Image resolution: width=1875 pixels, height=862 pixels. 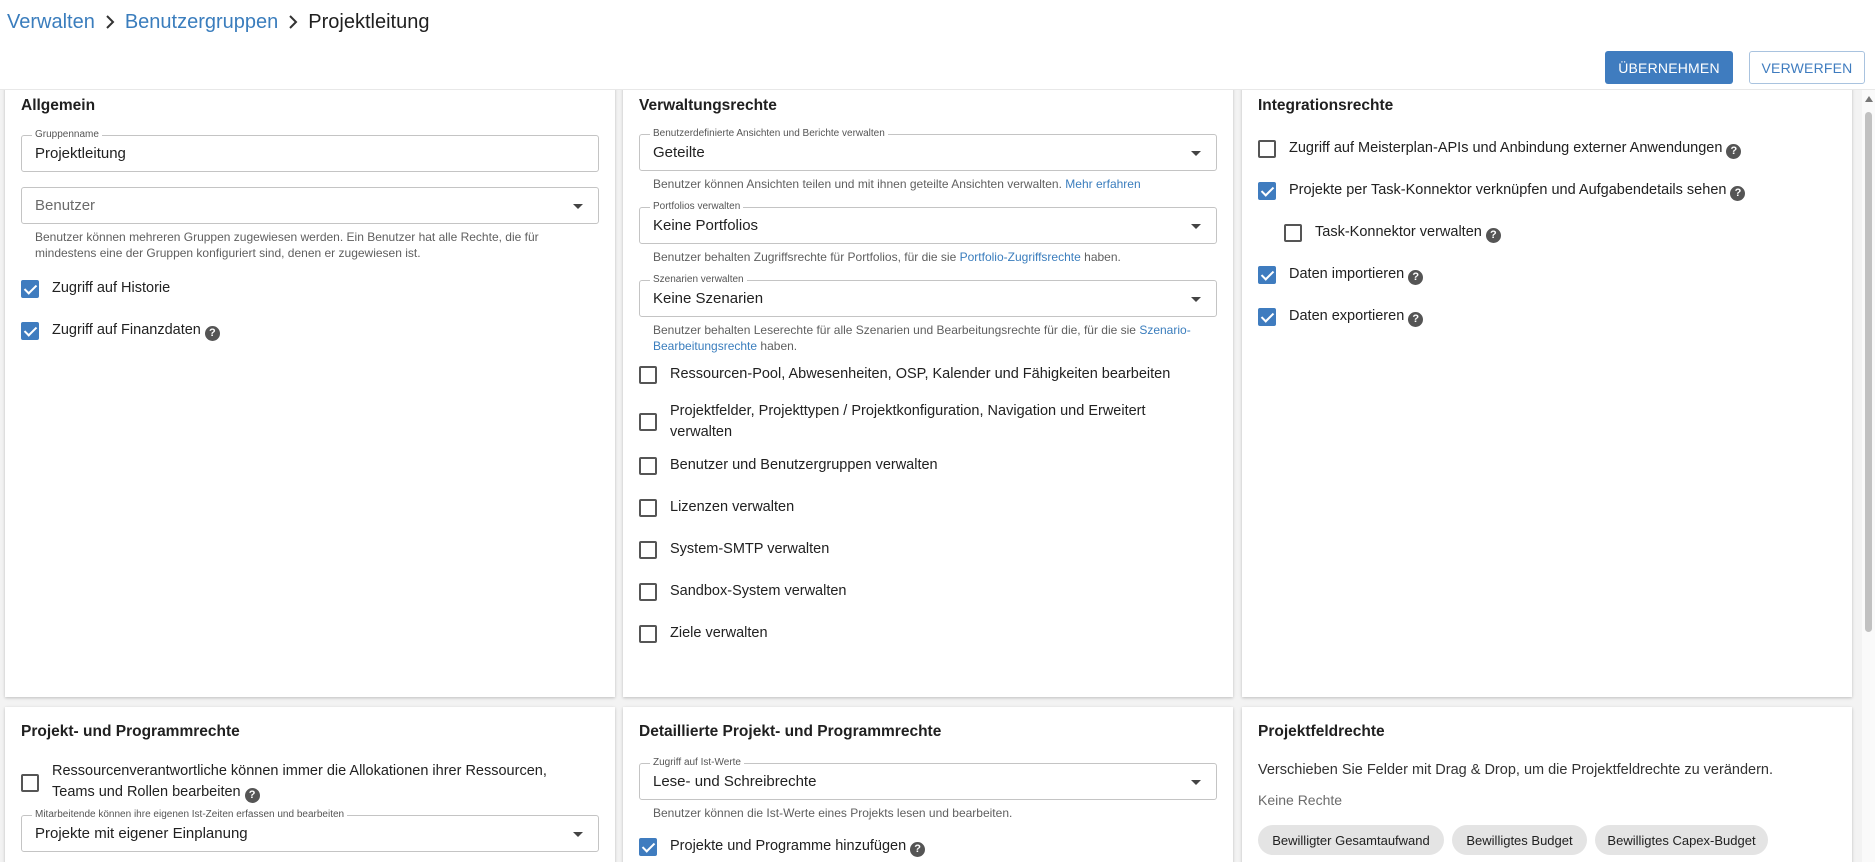 I want to click on group-name-value: Projektleitung, so click(x=80, y=153).